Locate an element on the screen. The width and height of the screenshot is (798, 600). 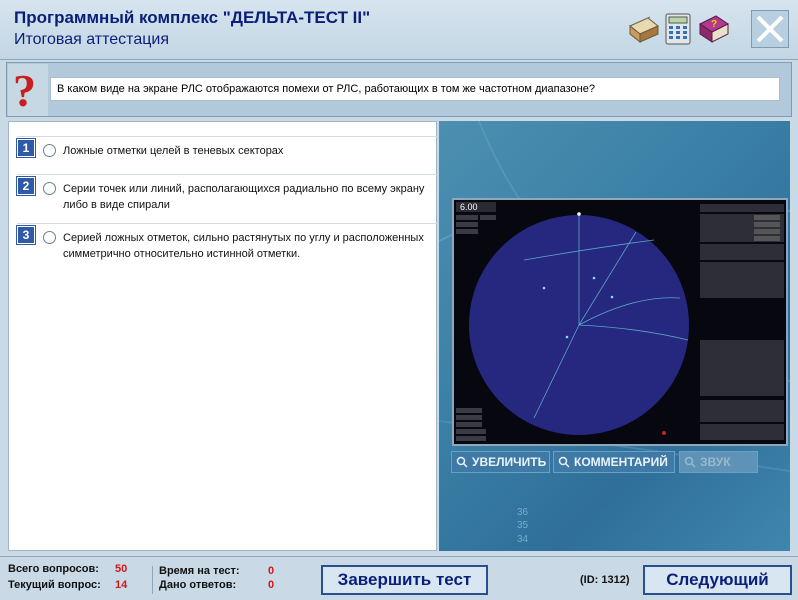
total-questions-label: Всего вопросов: is located at coordinates (53, 569).